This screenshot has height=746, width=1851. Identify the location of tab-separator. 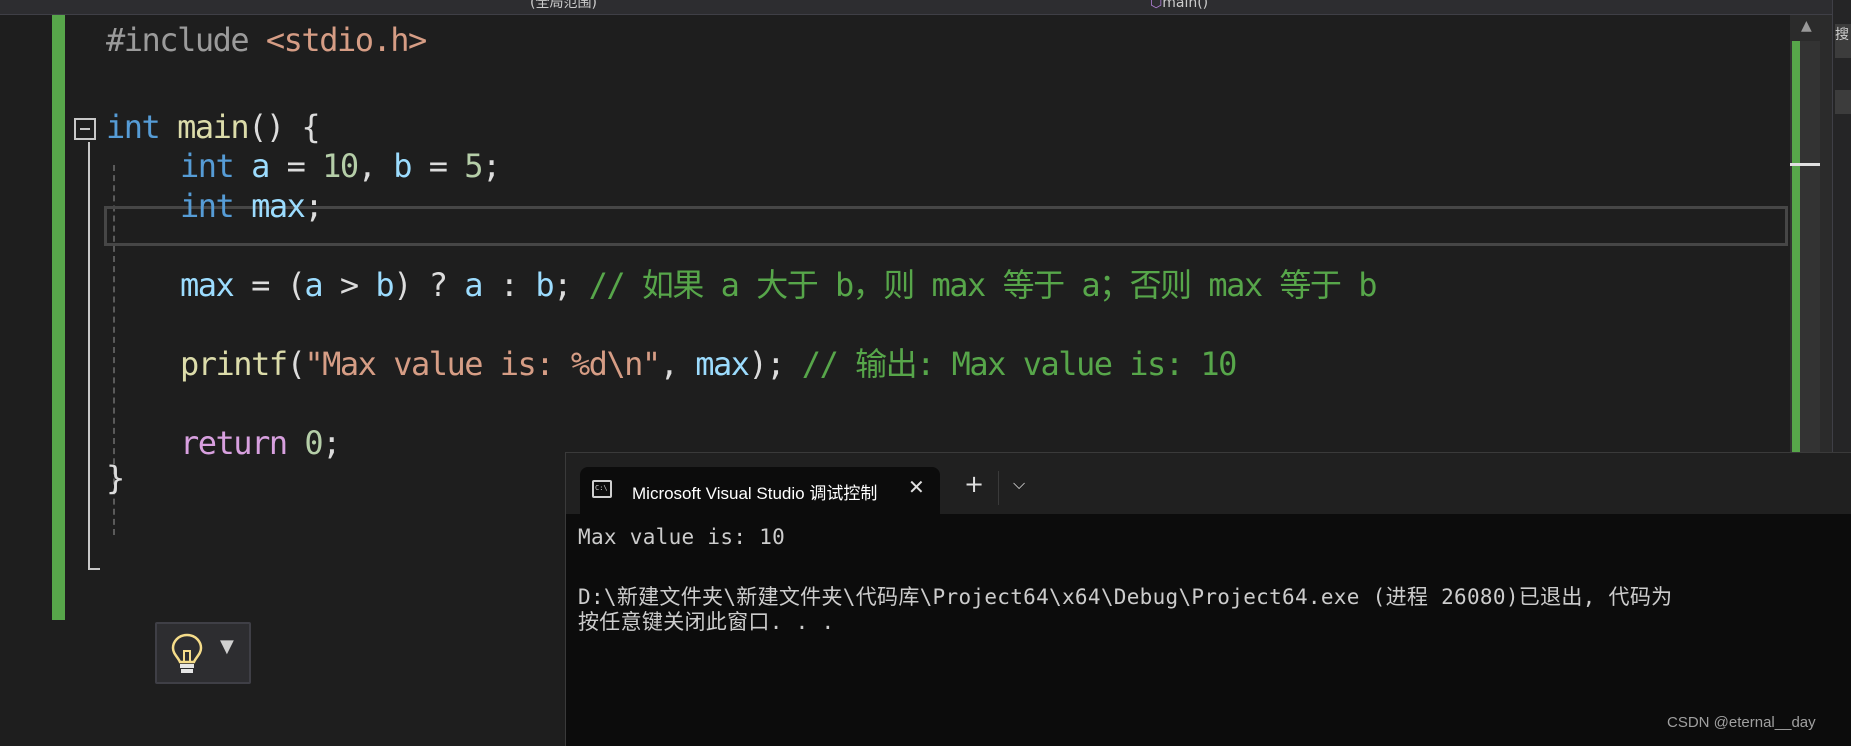
(998, 488).